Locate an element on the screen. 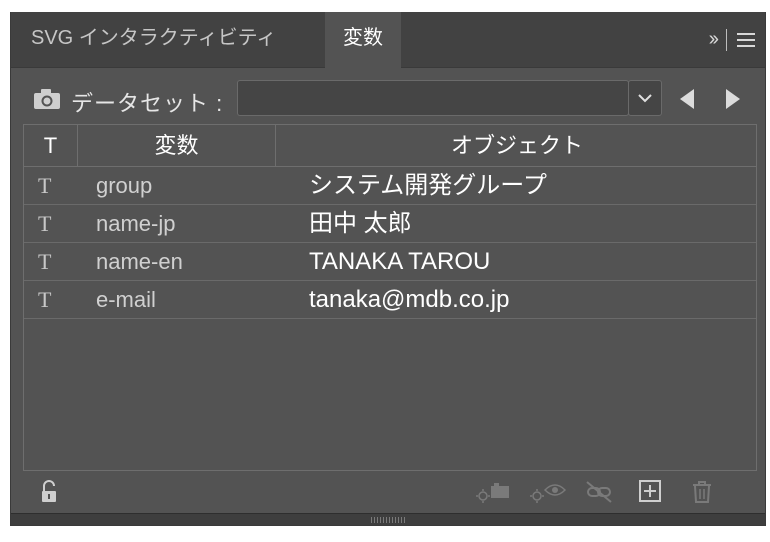  column-header-object: オブジェクト is located at coordinates (517, 145).